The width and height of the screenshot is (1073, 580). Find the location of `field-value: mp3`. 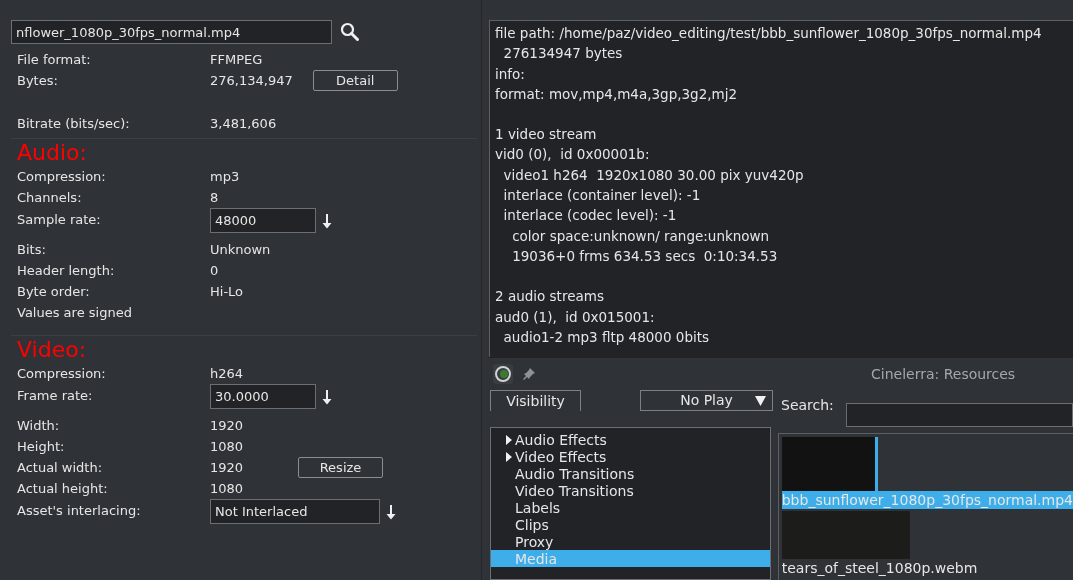

field-value: mp3 is located at coordinates (225, 176).